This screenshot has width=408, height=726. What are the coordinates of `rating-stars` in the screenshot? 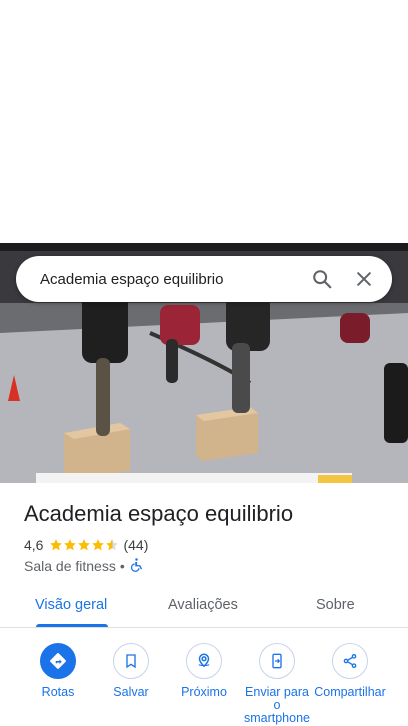 It's located at (84, 545).